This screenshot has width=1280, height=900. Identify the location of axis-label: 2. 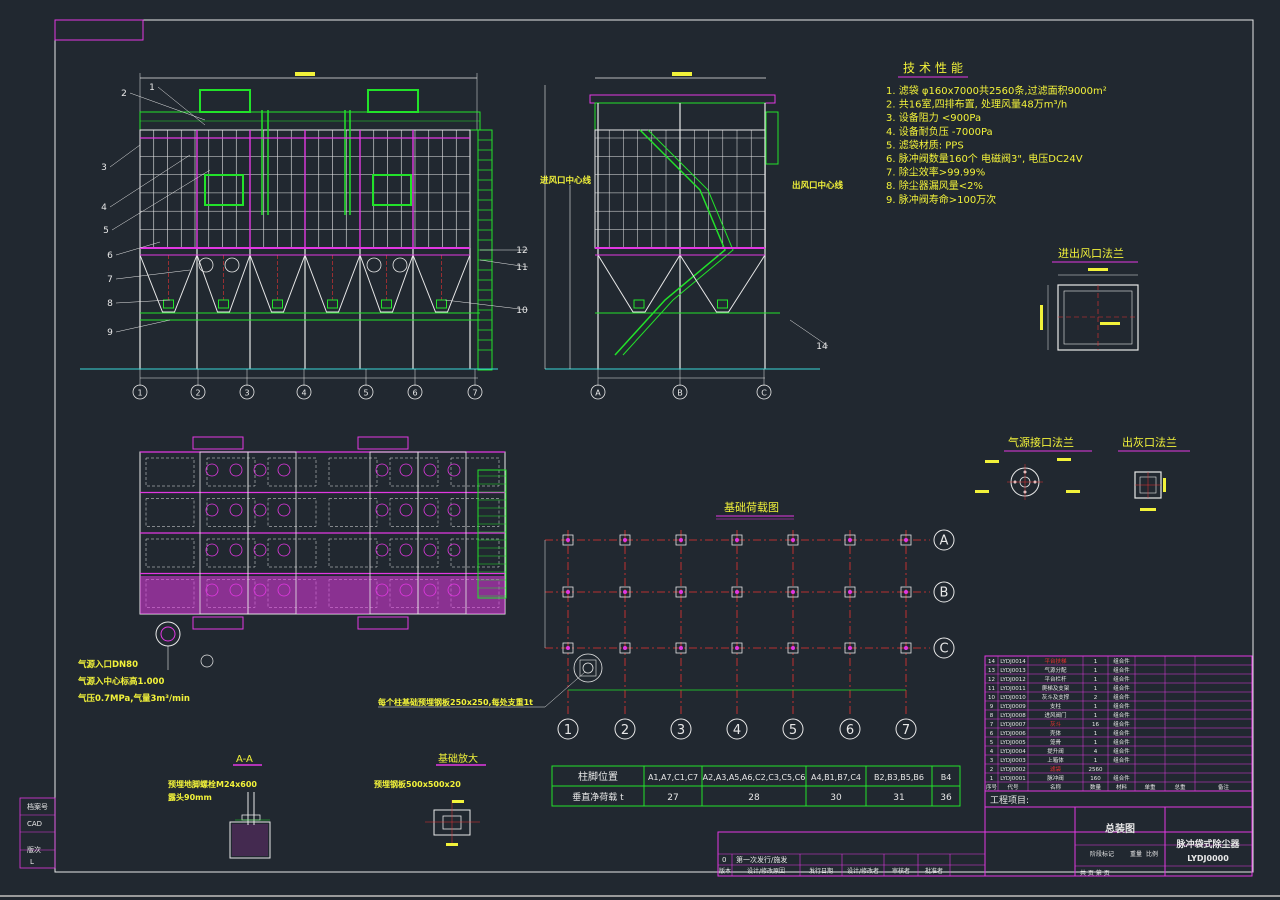
(197, 393).